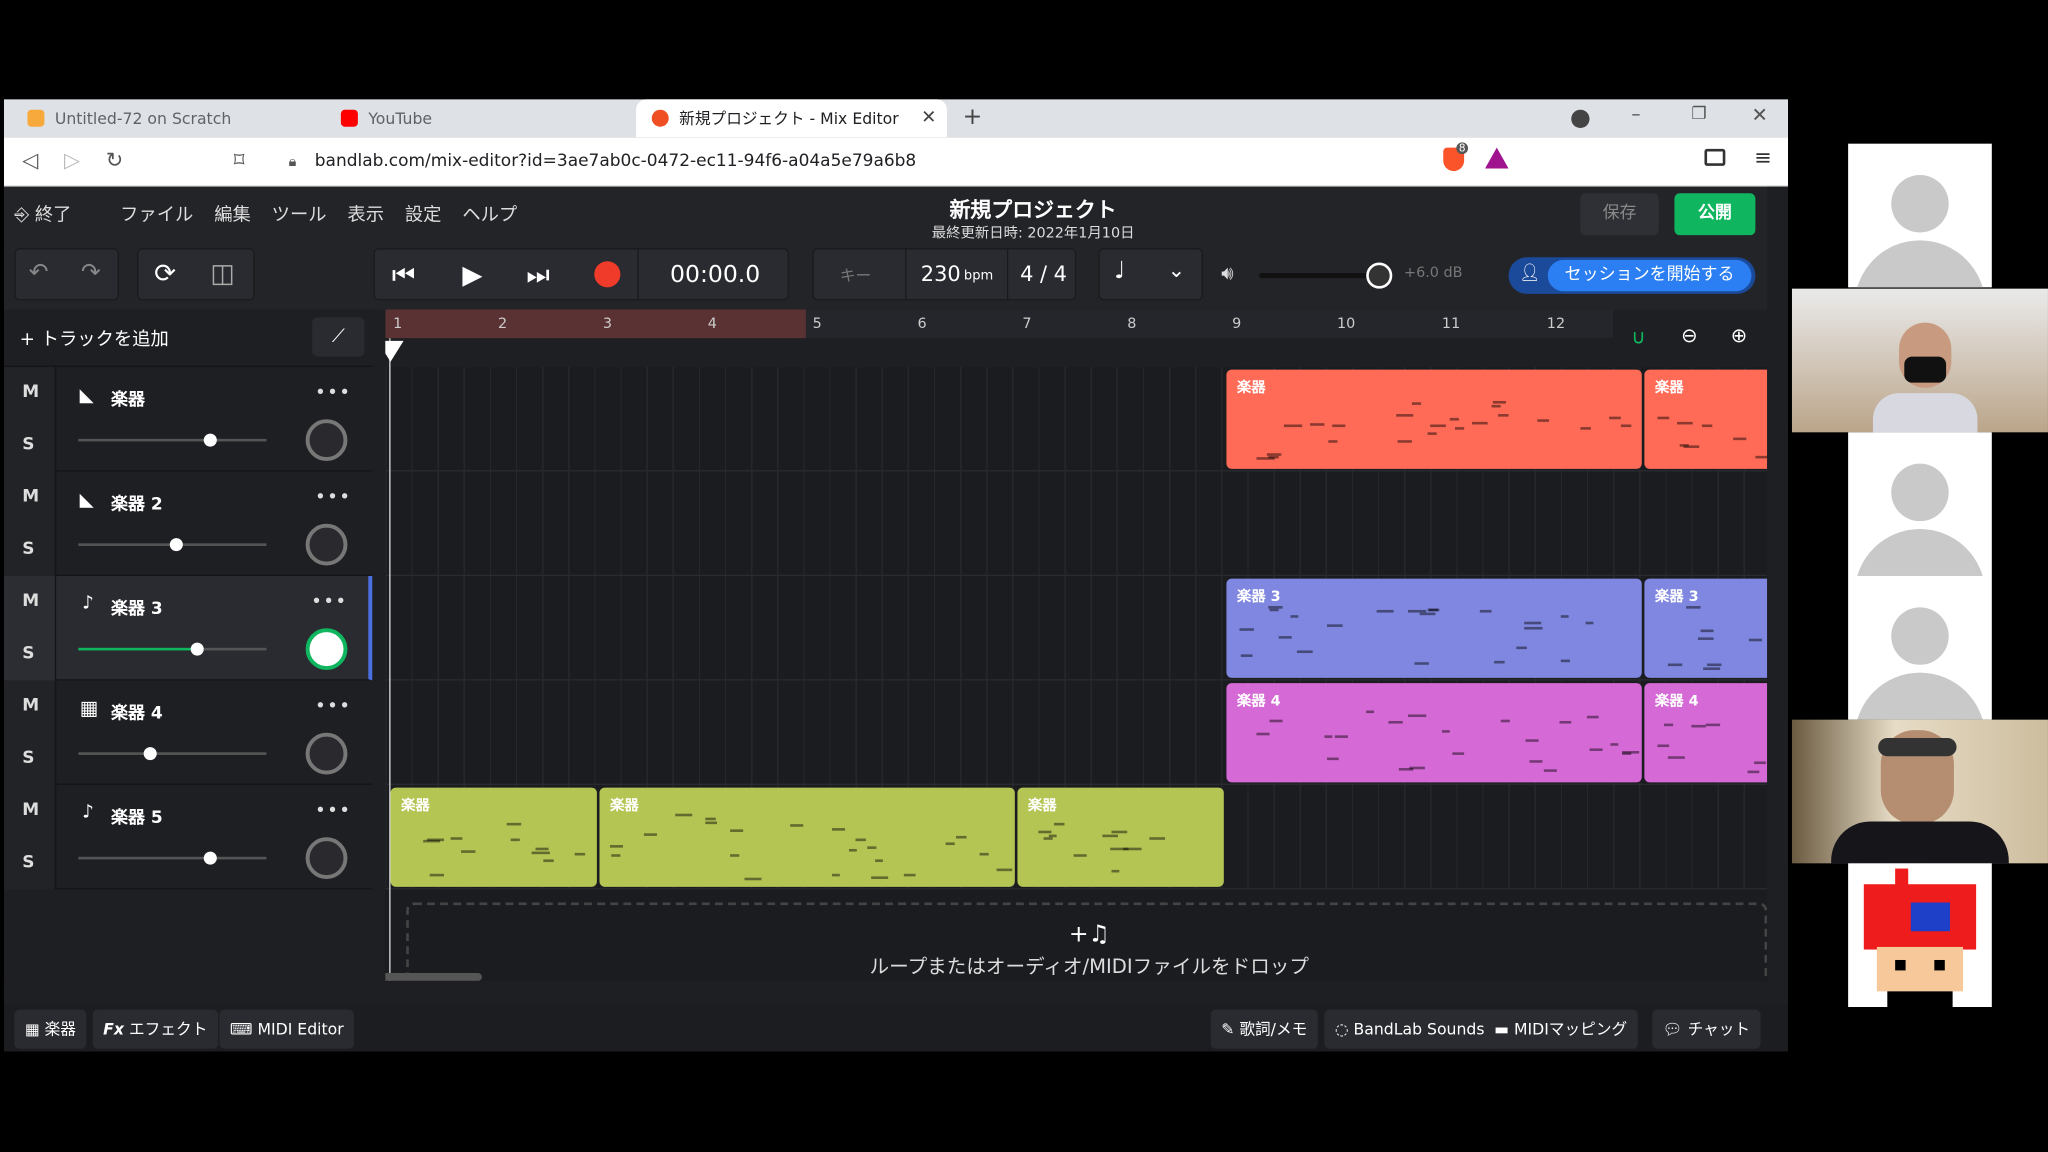 This screenshot has height=1152, width=2048. What do you see at coordinates (167, 118) in the screenshot?
I see `tab-scratch: Untitled-72 on Scratch` at bounding box center [167, 118].